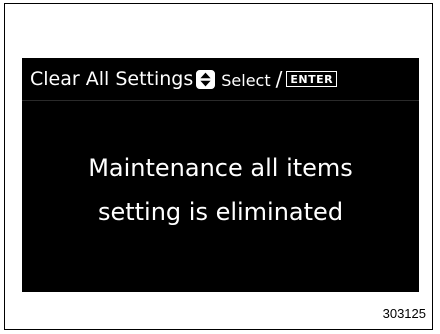 The width and height of the screenshot is (440, 334). What do you see at coordinates (404, 313) in the screenshot?
I see `figure-number: 303125` at bounding box center [404, 313].